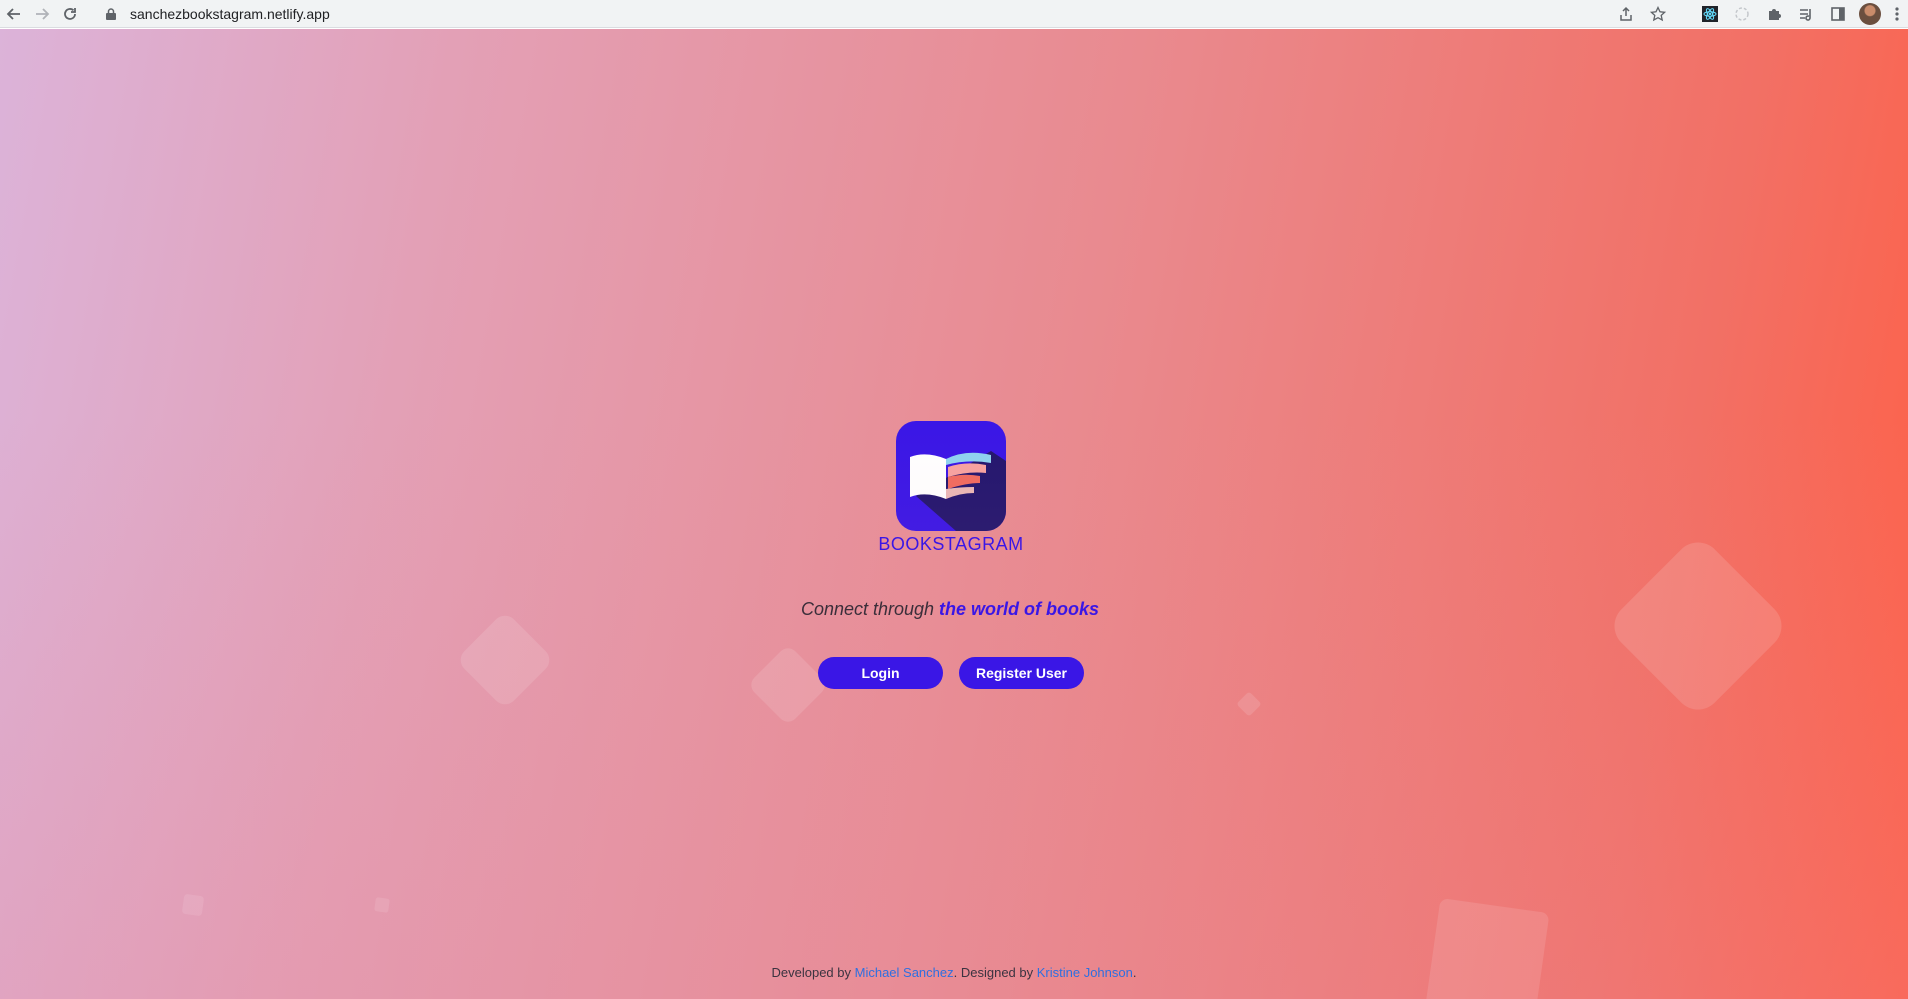 Image resolution: width=1908 pixels, height=999 pixels. Describe the element at coordinates (230, 13) in the screenshot. I see `url-text: sanchezbookstagram.netlify.app` at that location.